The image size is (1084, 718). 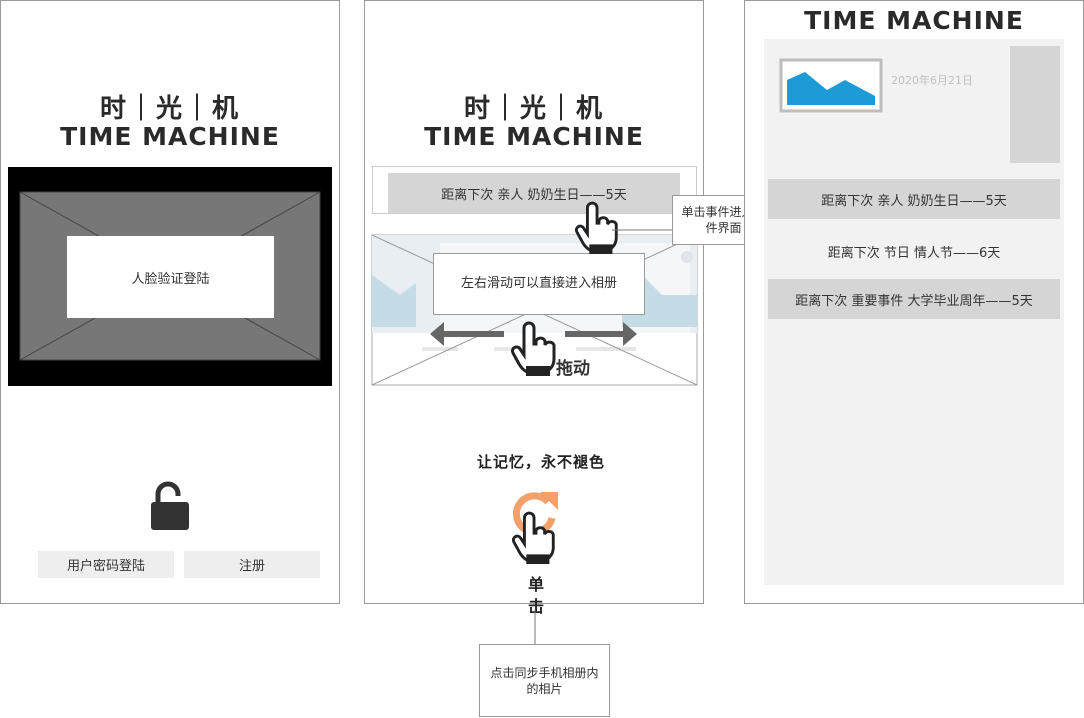 What do you see at coordinates (914, 199) in the screenshot?
I see `event-item: 距离下次 亲人 奶奶生日——5天` at bounding box center [914, 199].